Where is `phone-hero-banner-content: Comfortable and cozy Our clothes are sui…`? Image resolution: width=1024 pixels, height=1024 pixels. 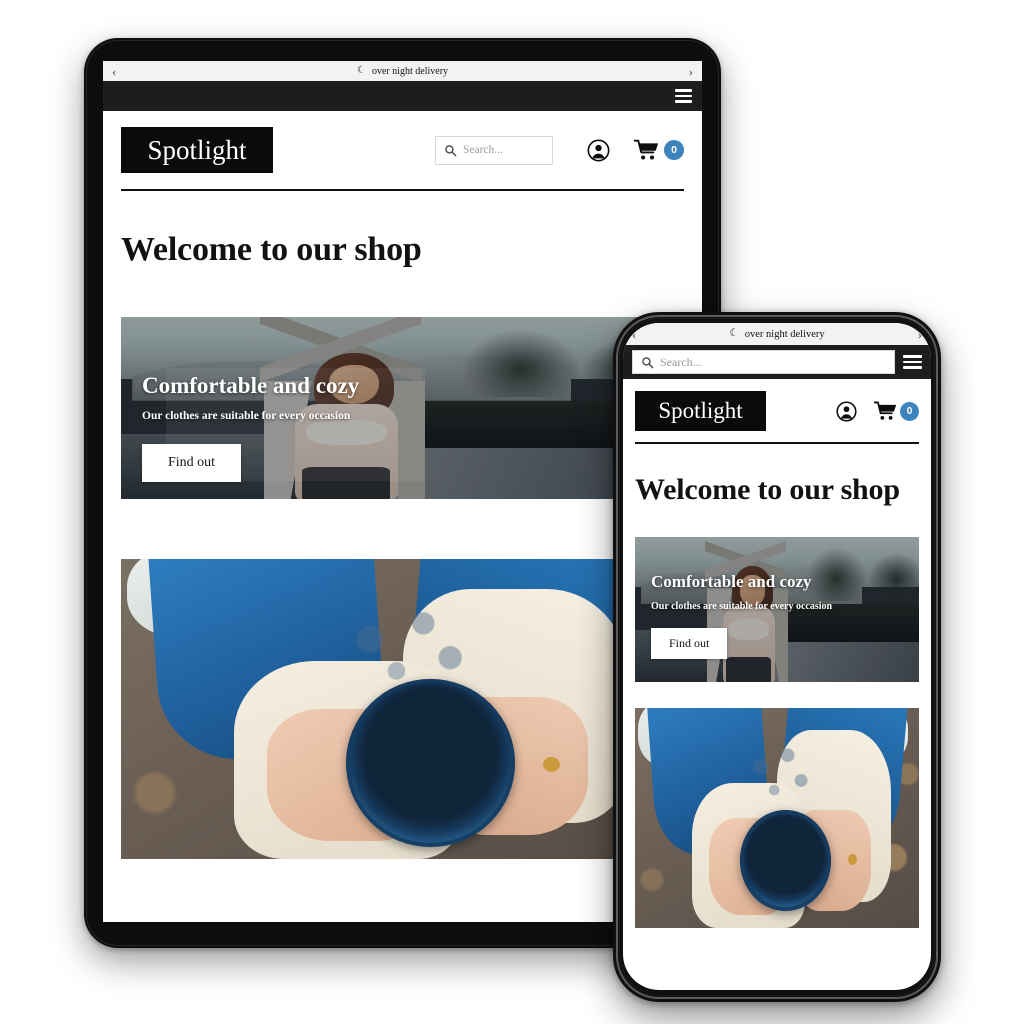 phone-hero-banner-content: Comfortable and cozy Our clothes are sui… is located at coordinates (742, 616).